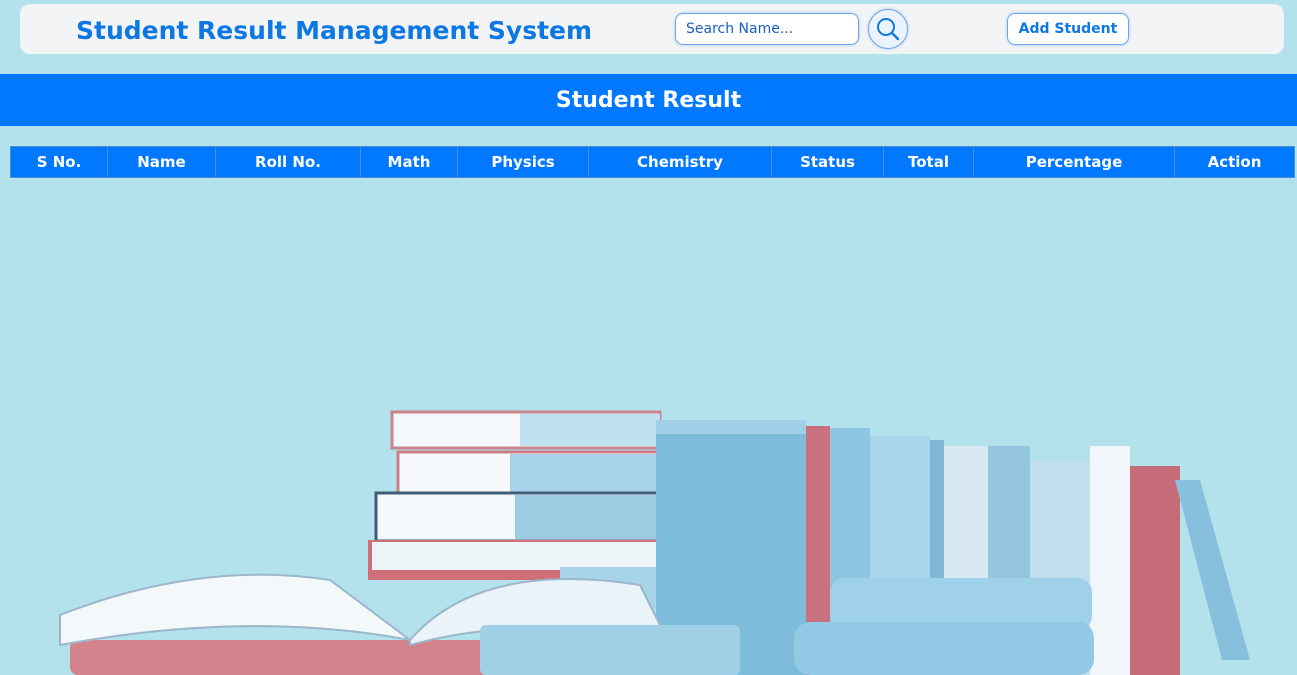 This screenshot has height=675, width=1297. What do you see at coordinates (1234, 162) in the screenshot?
I see `column-header-action: Action` at bounding box center [1234, 162].